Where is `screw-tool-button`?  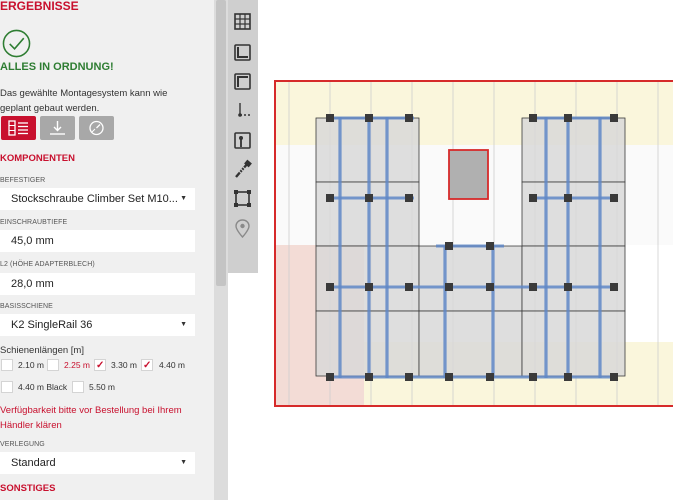
screw-tool-button is located at coordinates (242, 169).